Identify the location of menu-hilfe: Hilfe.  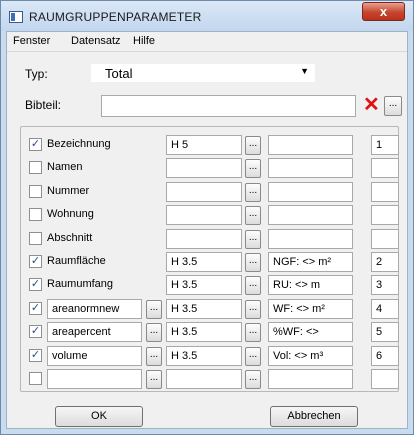
(144, 41).